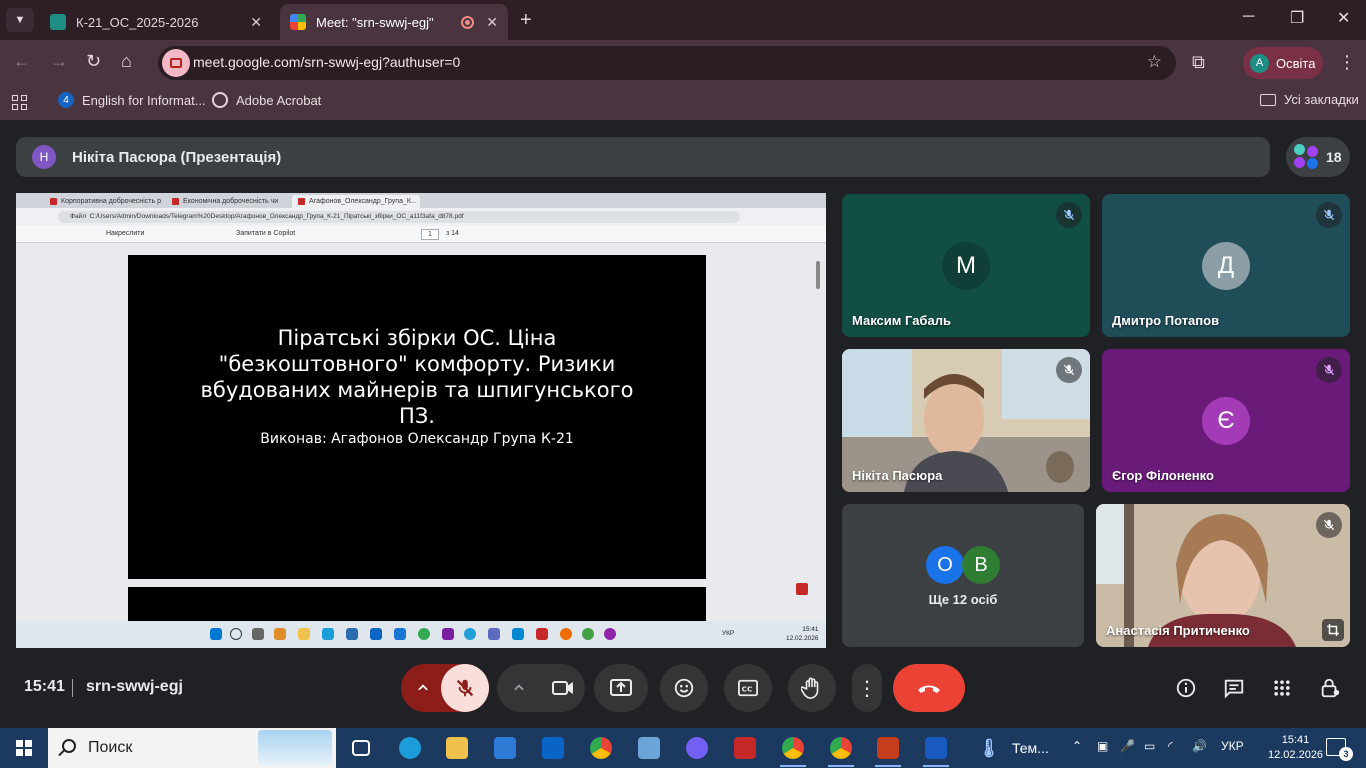 This screenshot has height=768, width=1366. I want to click on store-button, so click(505, 748).